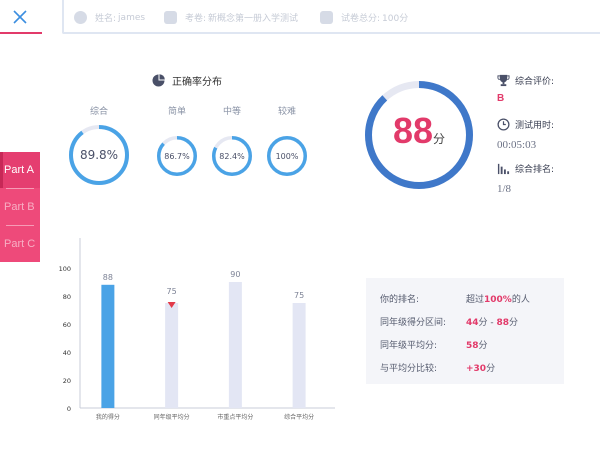 This screenshot has width=600, height=450. I want to click on ring-label-hard: 较难, so click(286, 112).